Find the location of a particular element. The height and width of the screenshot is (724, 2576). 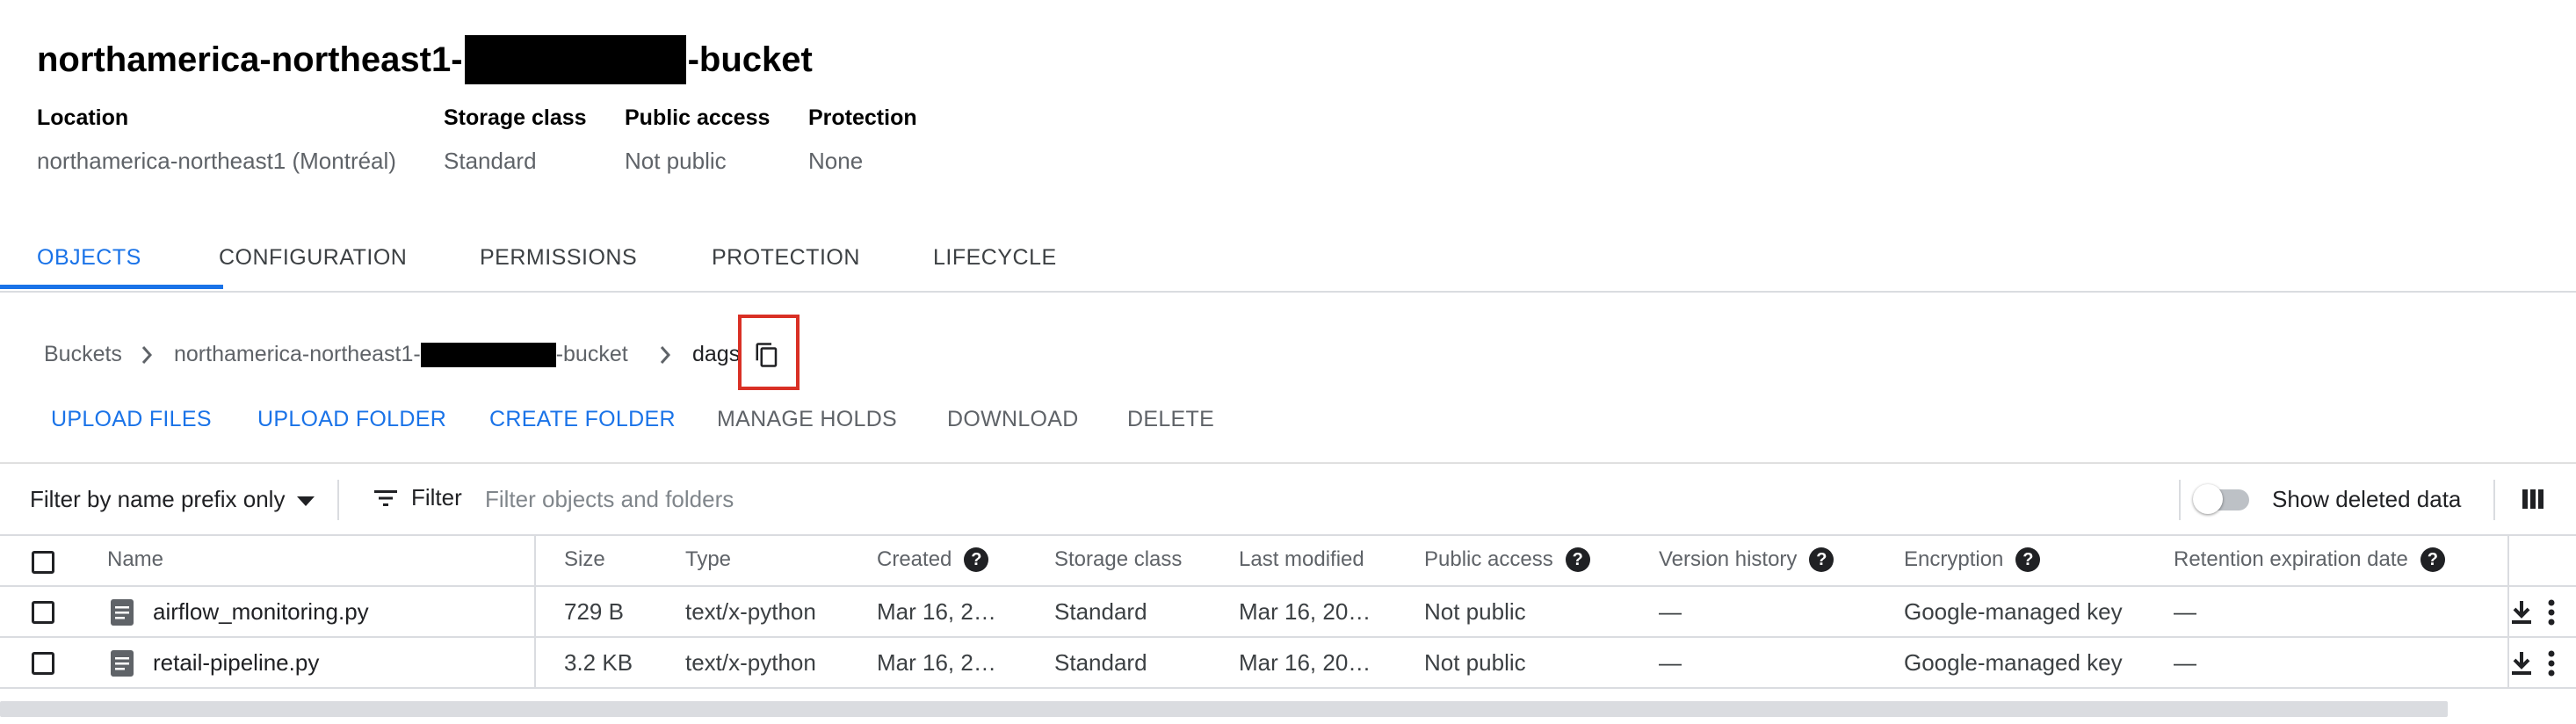

header-version-history: Version history ? is located at coordinates (1746, 559).